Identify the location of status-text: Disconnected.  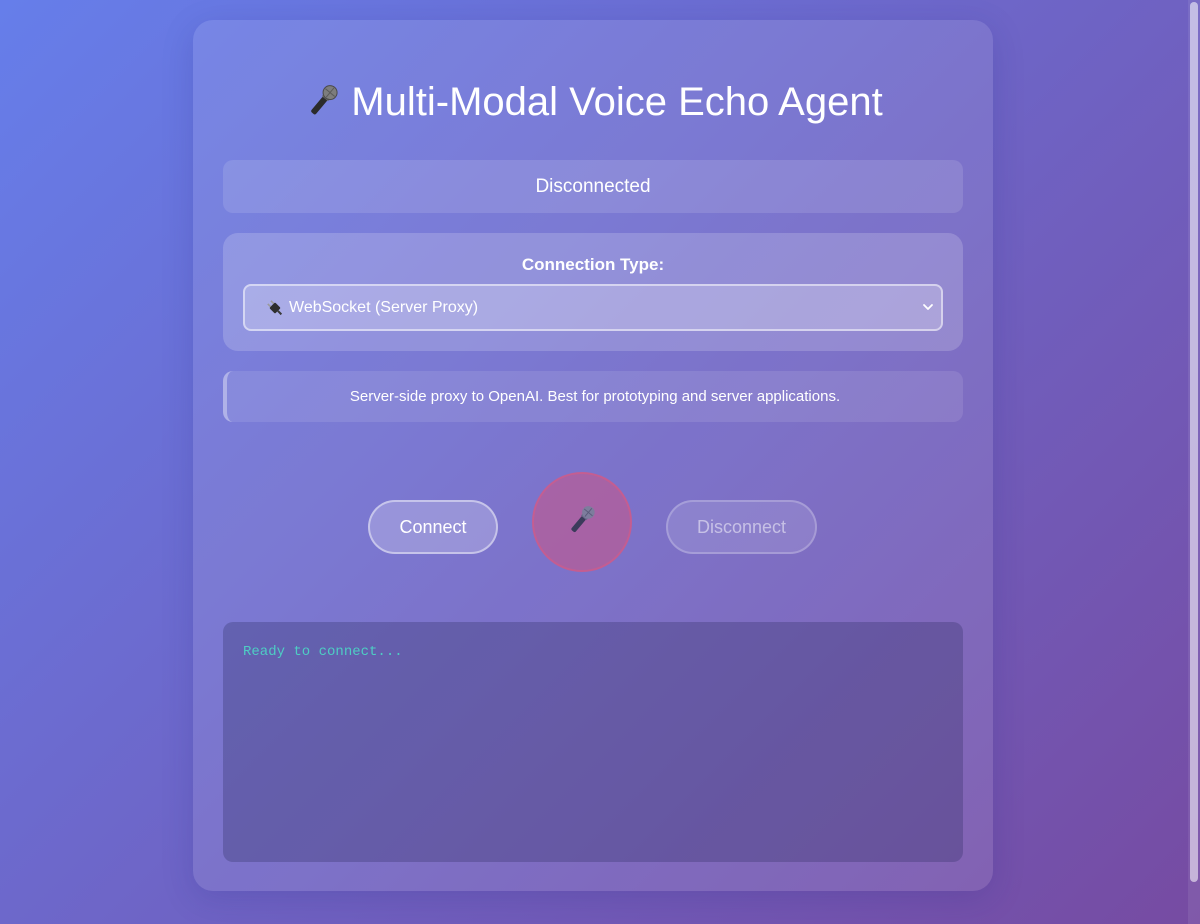
(593, 186).